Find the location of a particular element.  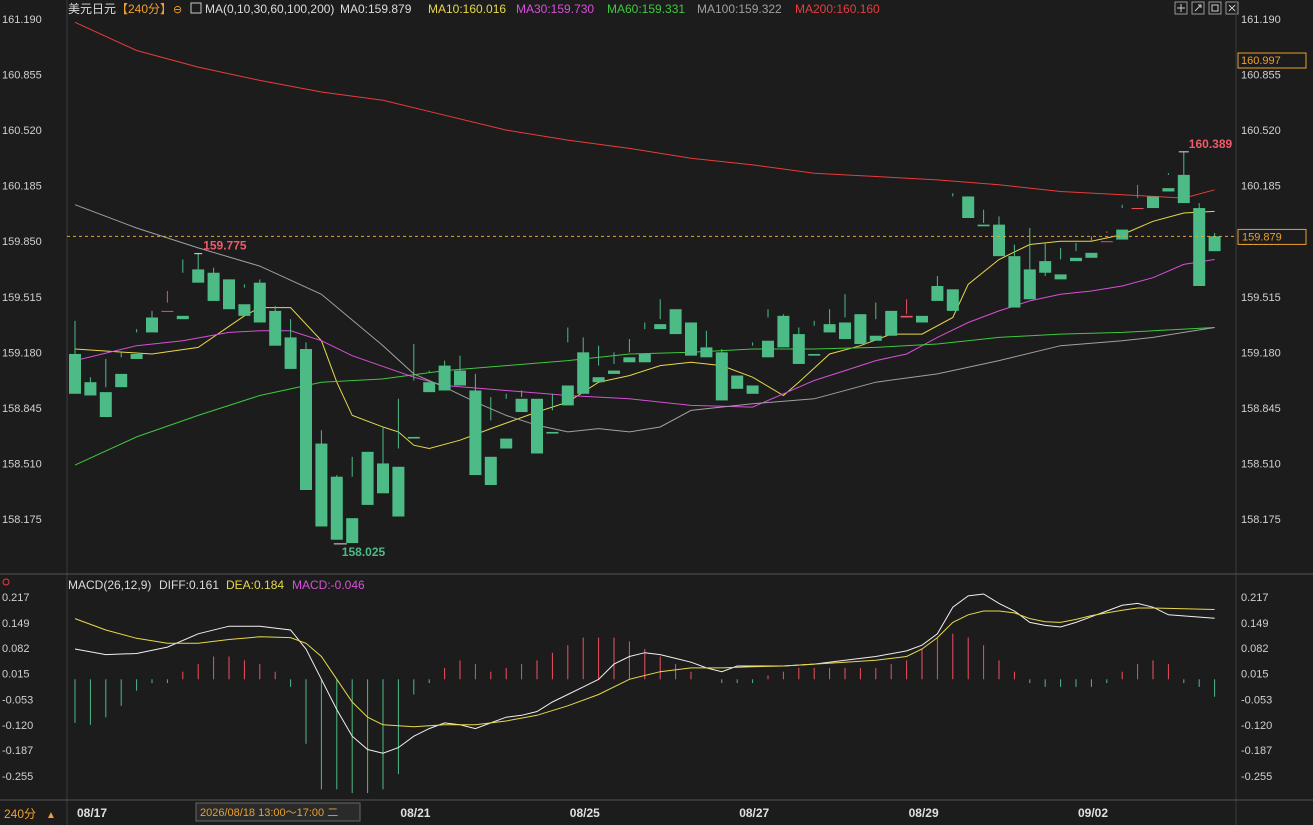

price-tick-right: 161.190 is located at coordinates (1261, 20).